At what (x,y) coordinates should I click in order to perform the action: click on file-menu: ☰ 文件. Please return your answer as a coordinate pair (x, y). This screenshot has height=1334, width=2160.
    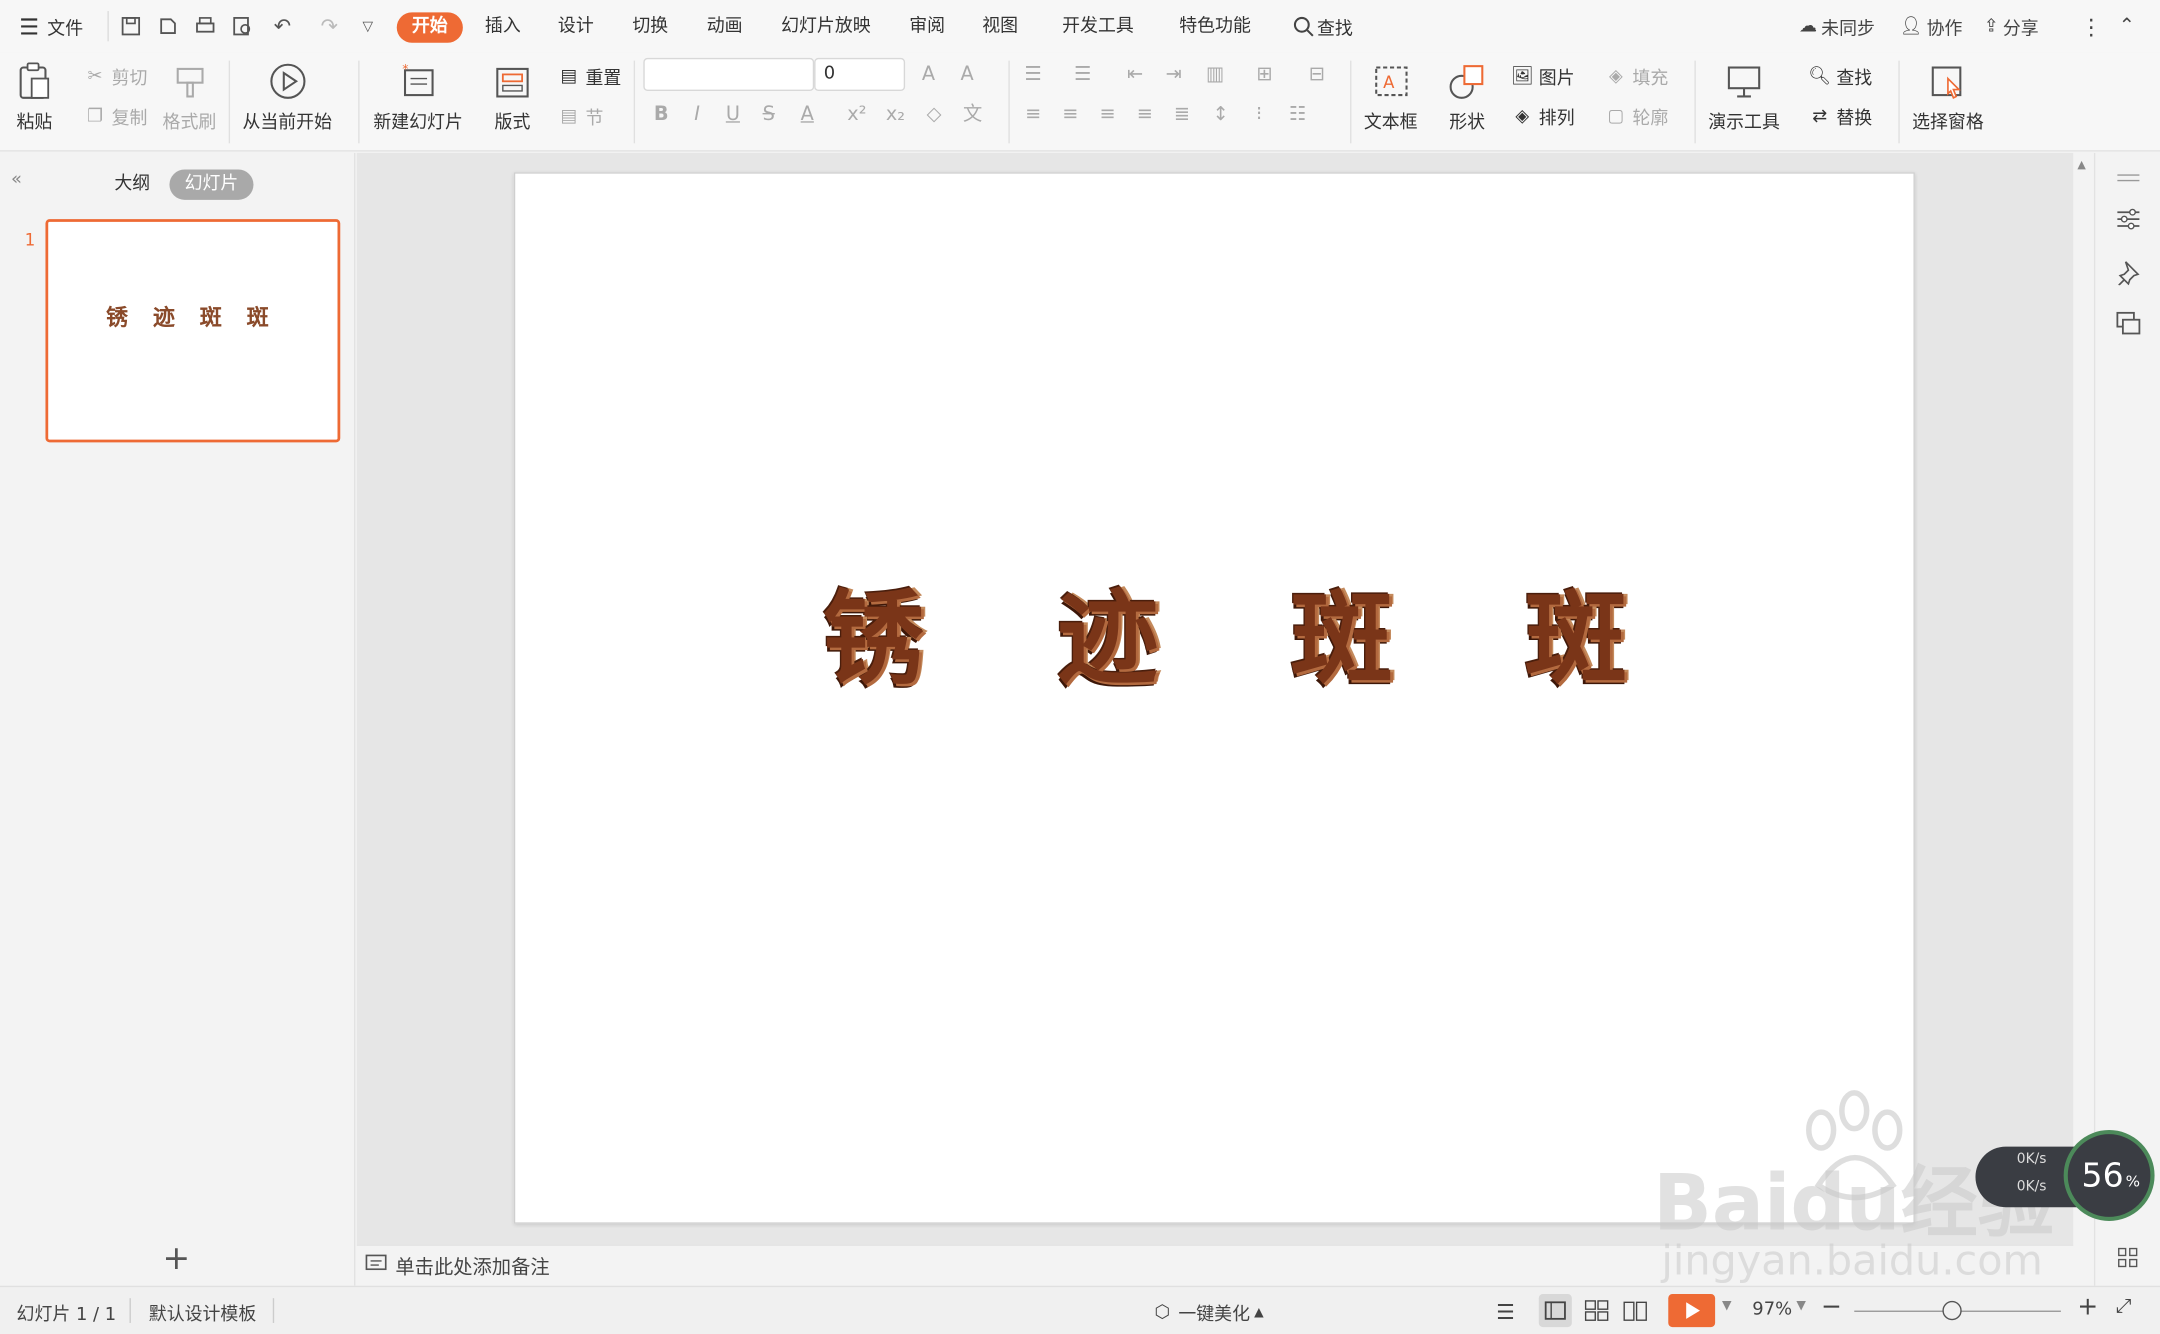
    Looking at the image, I should click on (51, 26).